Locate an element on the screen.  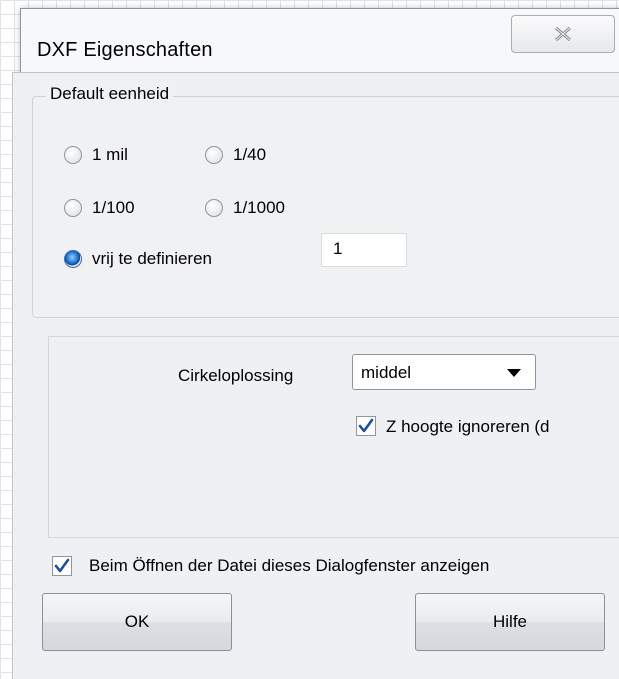
radio-1-100: 1/100 is located at coordinates (99, 208).